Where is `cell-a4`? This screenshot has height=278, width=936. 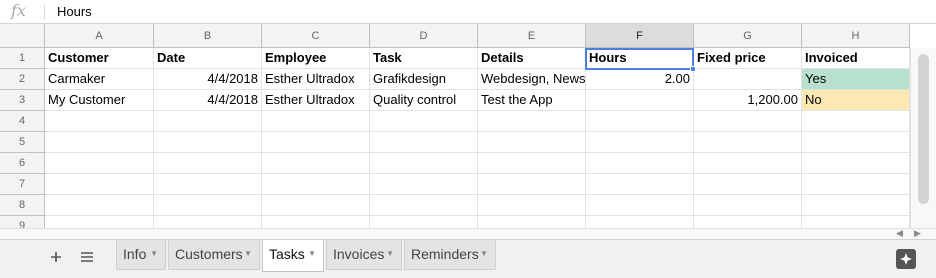
cell-a4 is located at coordinates (99, 121).